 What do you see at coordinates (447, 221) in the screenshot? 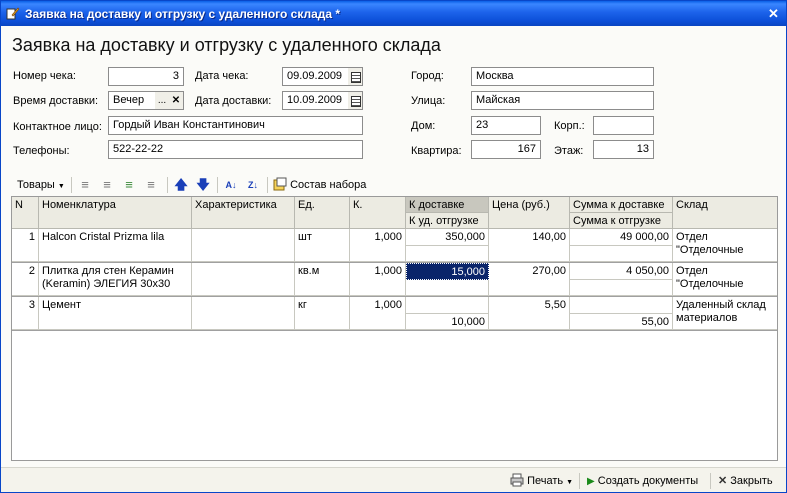
I see `header-to-shipment: К уд. отгрузке` at bounding box center [447, 221].